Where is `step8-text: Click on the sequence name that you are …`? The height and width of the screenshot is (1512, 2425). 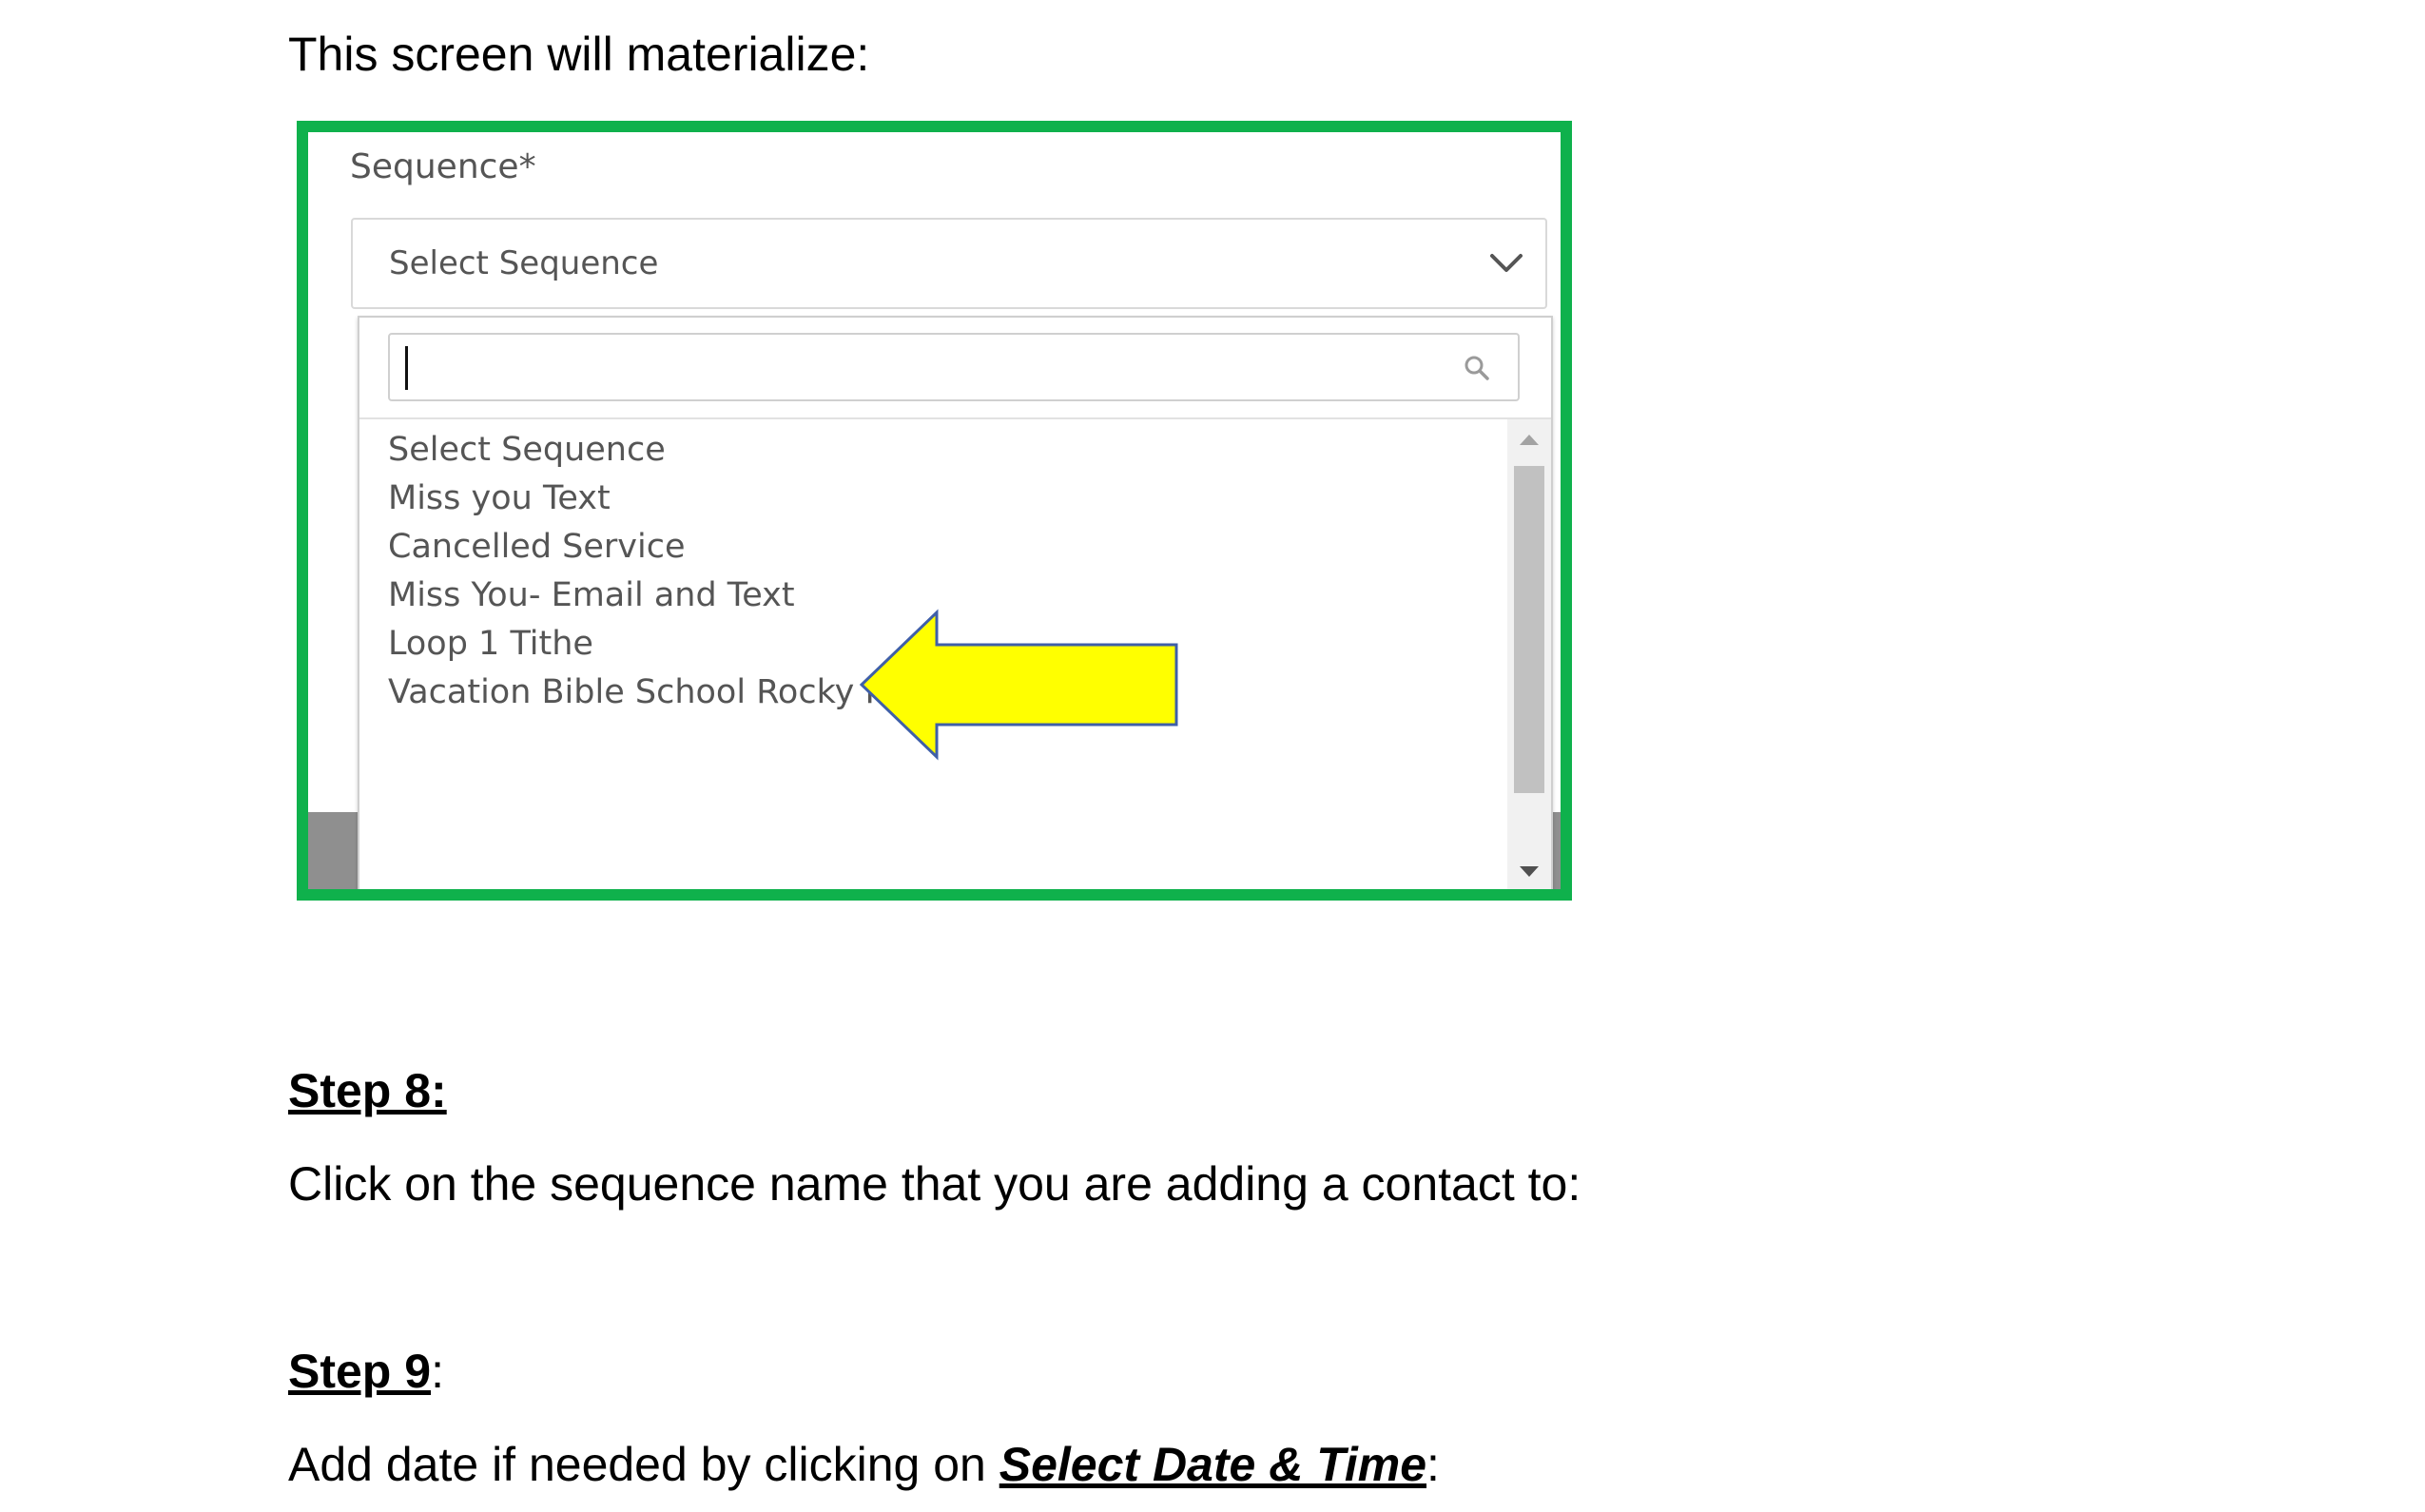
step8-text: Click on the sequence name that you are … is located at coordinates (934, 1184).